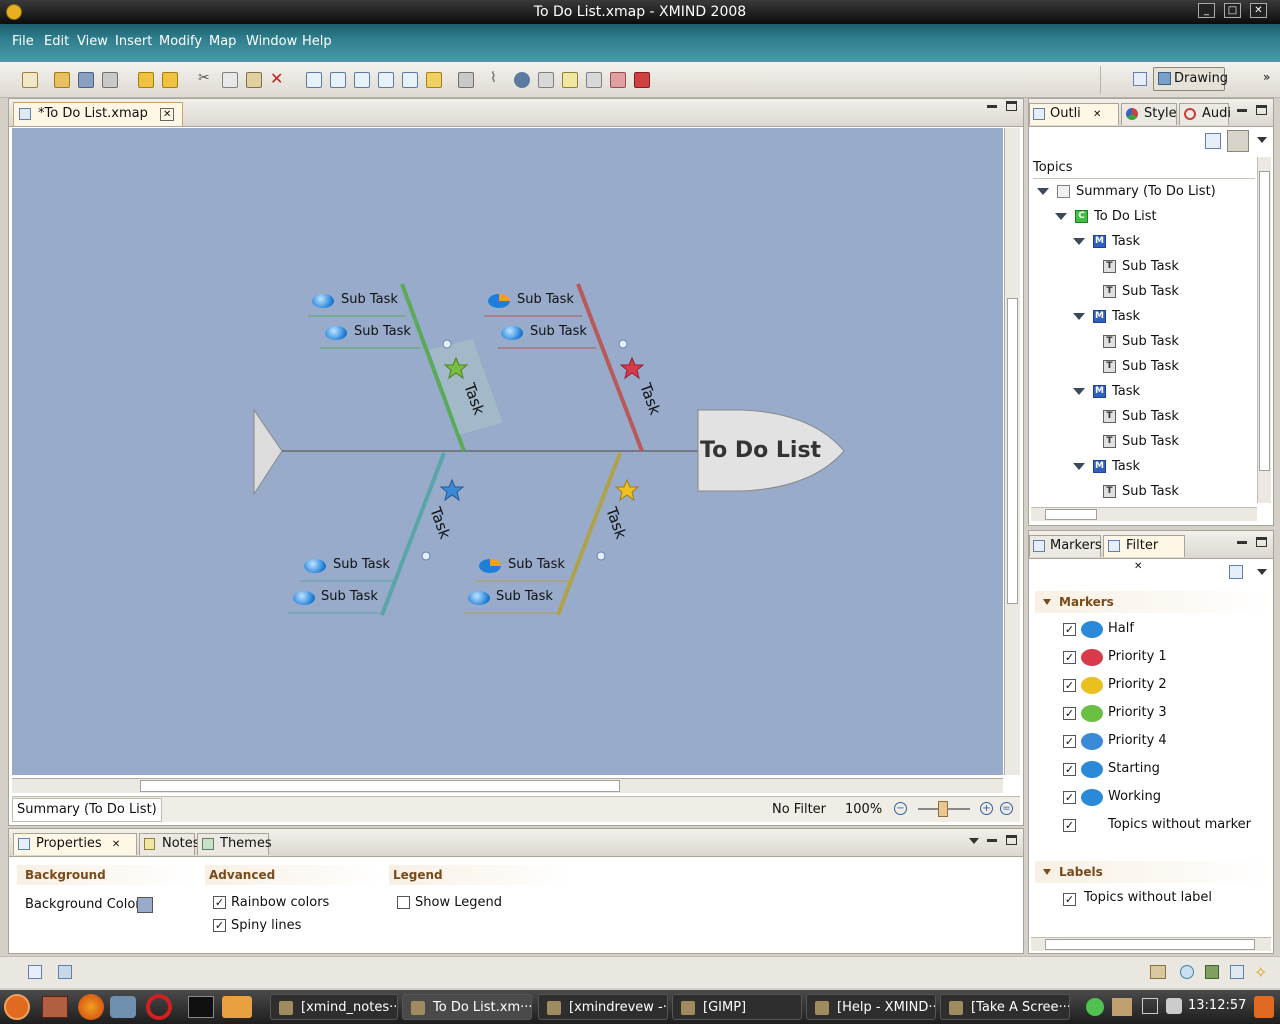 This screenshot has width=1280, height=1024. I want to click on tab-style: Style, so click(1149, 114).